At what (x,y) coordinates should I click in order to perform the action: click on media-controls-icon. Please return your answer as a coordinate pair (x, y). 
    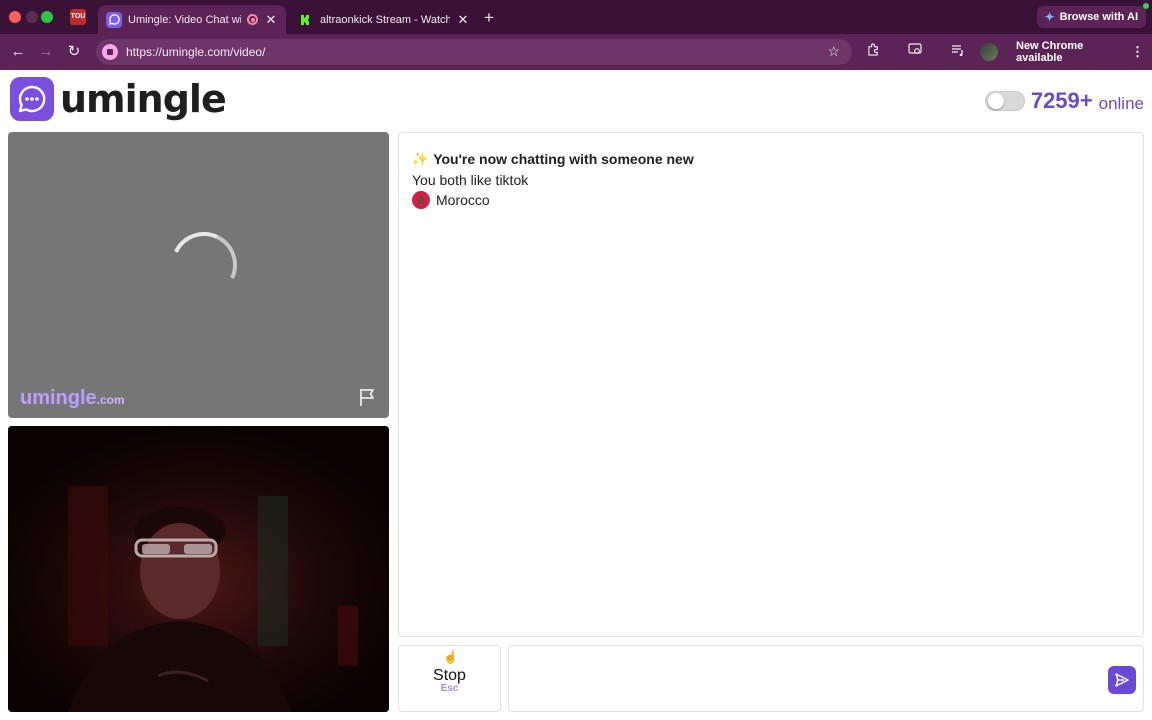
    Looking at the image, I should click on (958, 52).